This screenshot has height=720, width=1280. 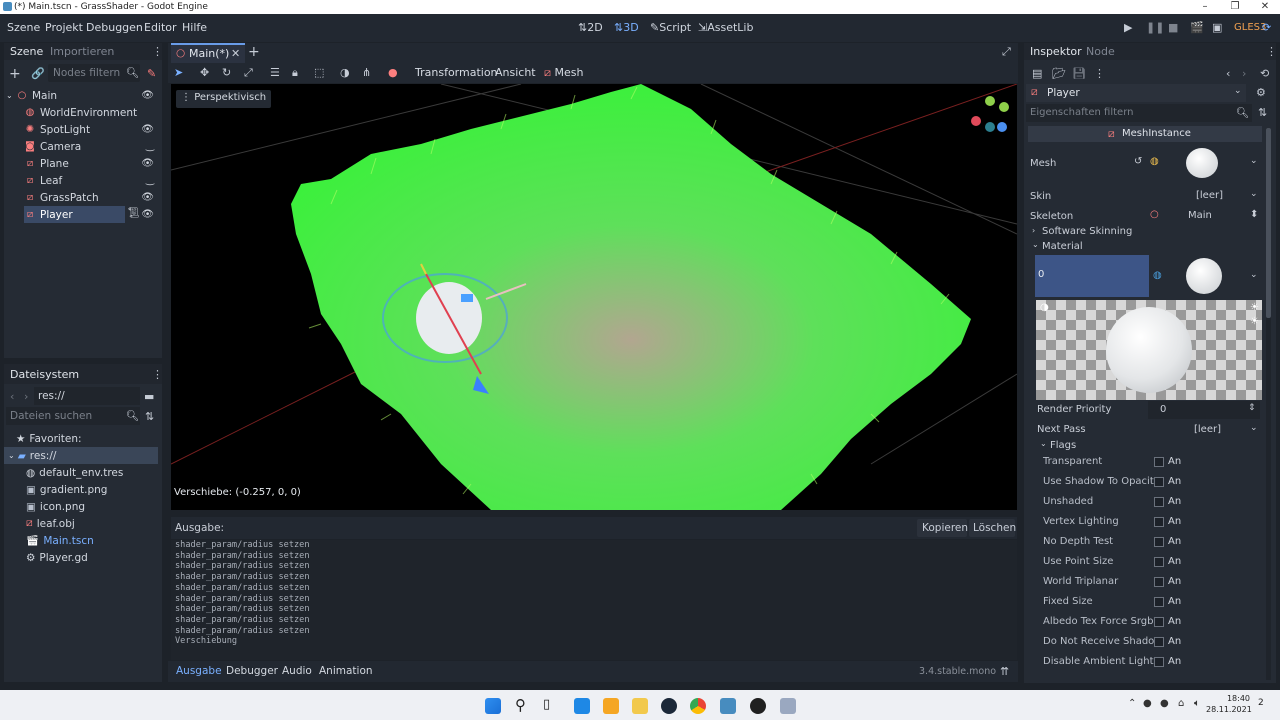 What do you see at coordinates (235, 53) in the screenshot?
I see `close-tab-icon: ✕` at bounding box center [235, 53].